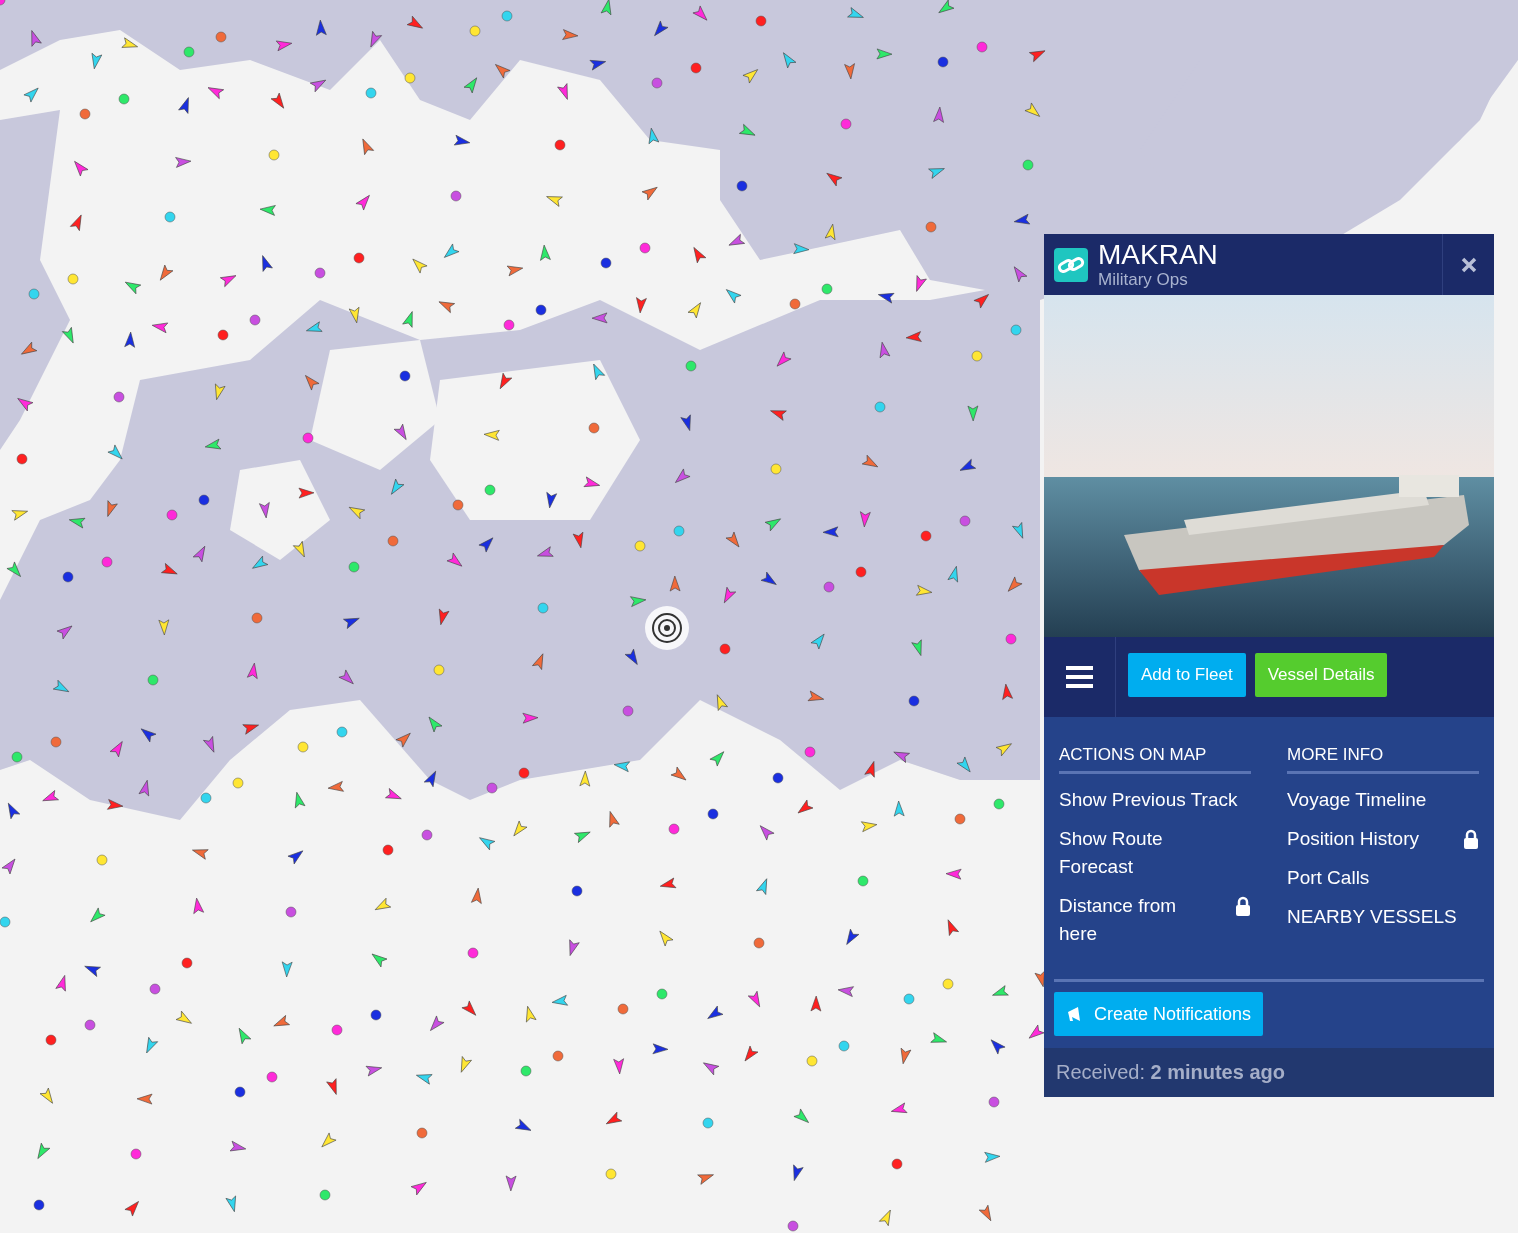 The width and height of the screenshot is (1518, 1233). What do you see at coordinates (1383, 759) in the screenshot?
I see `section-heading: MORE INFO` at bounding box center [1383, 759].